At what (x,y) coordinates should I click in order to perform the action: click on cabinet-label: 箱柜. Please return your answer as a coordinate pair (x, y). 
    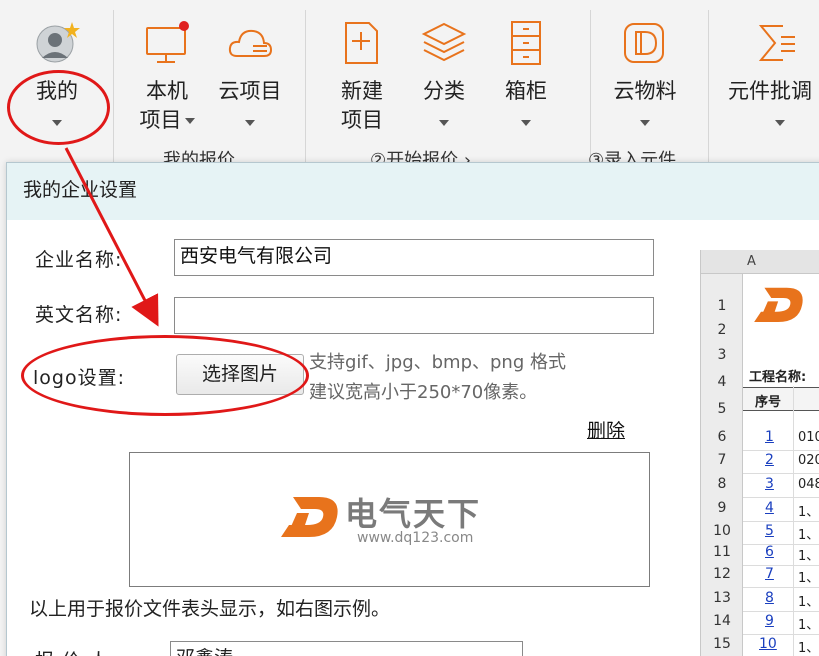
    Looking at the image, I should click on (526, 91).